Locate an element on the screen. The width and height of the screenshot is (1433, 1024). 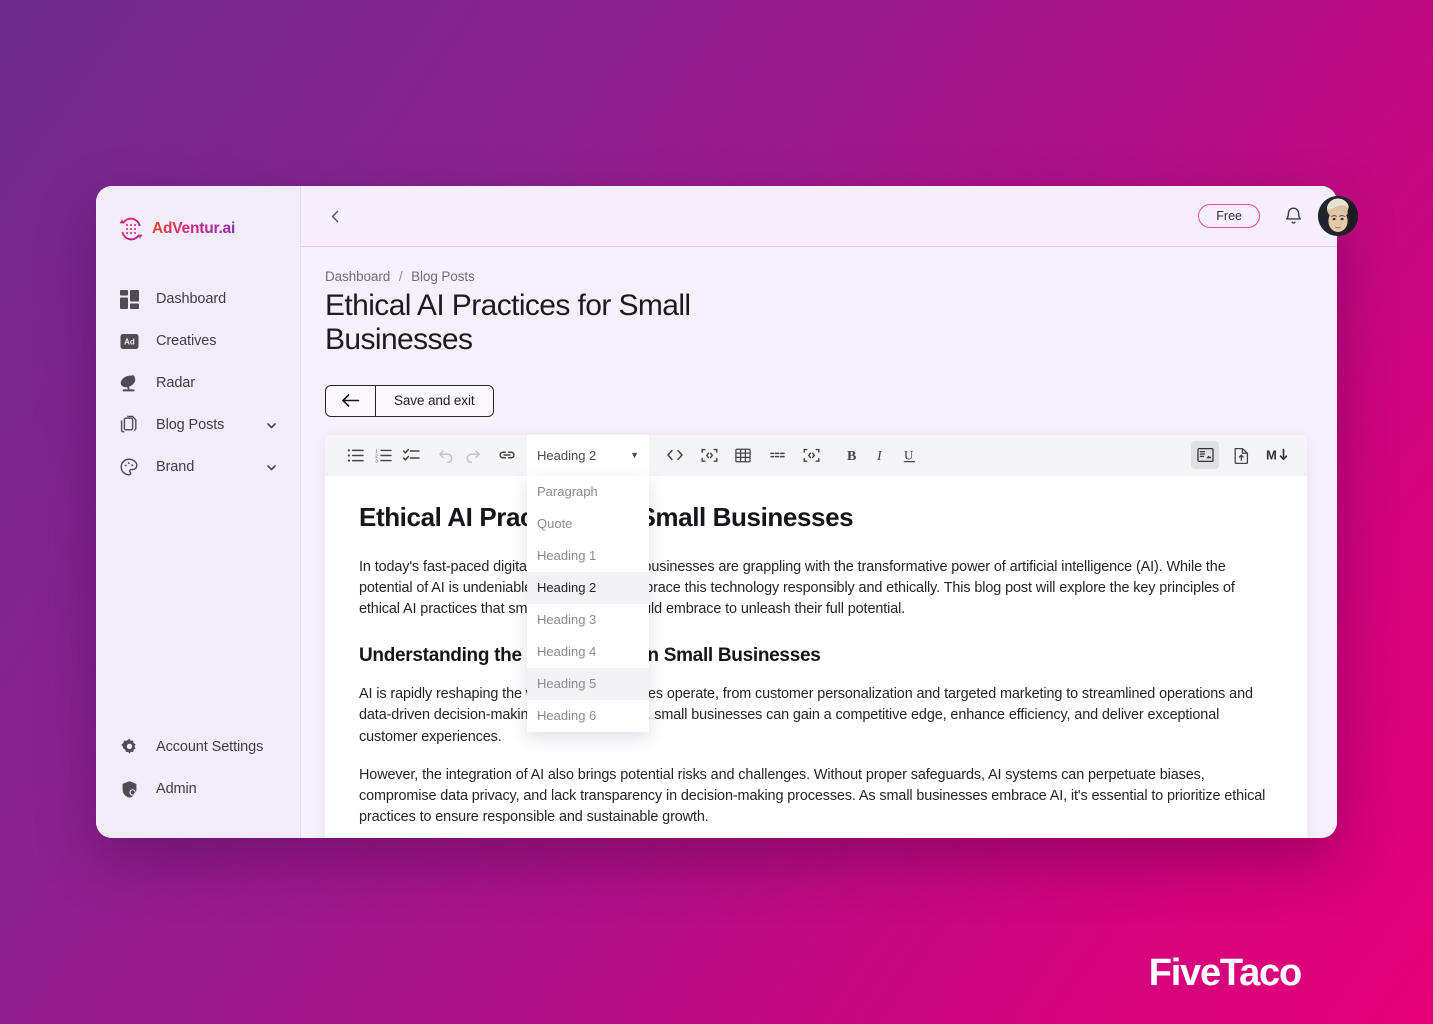
dropdown-option-heading-6: Heading 6 is located at coordinates (588, 716).